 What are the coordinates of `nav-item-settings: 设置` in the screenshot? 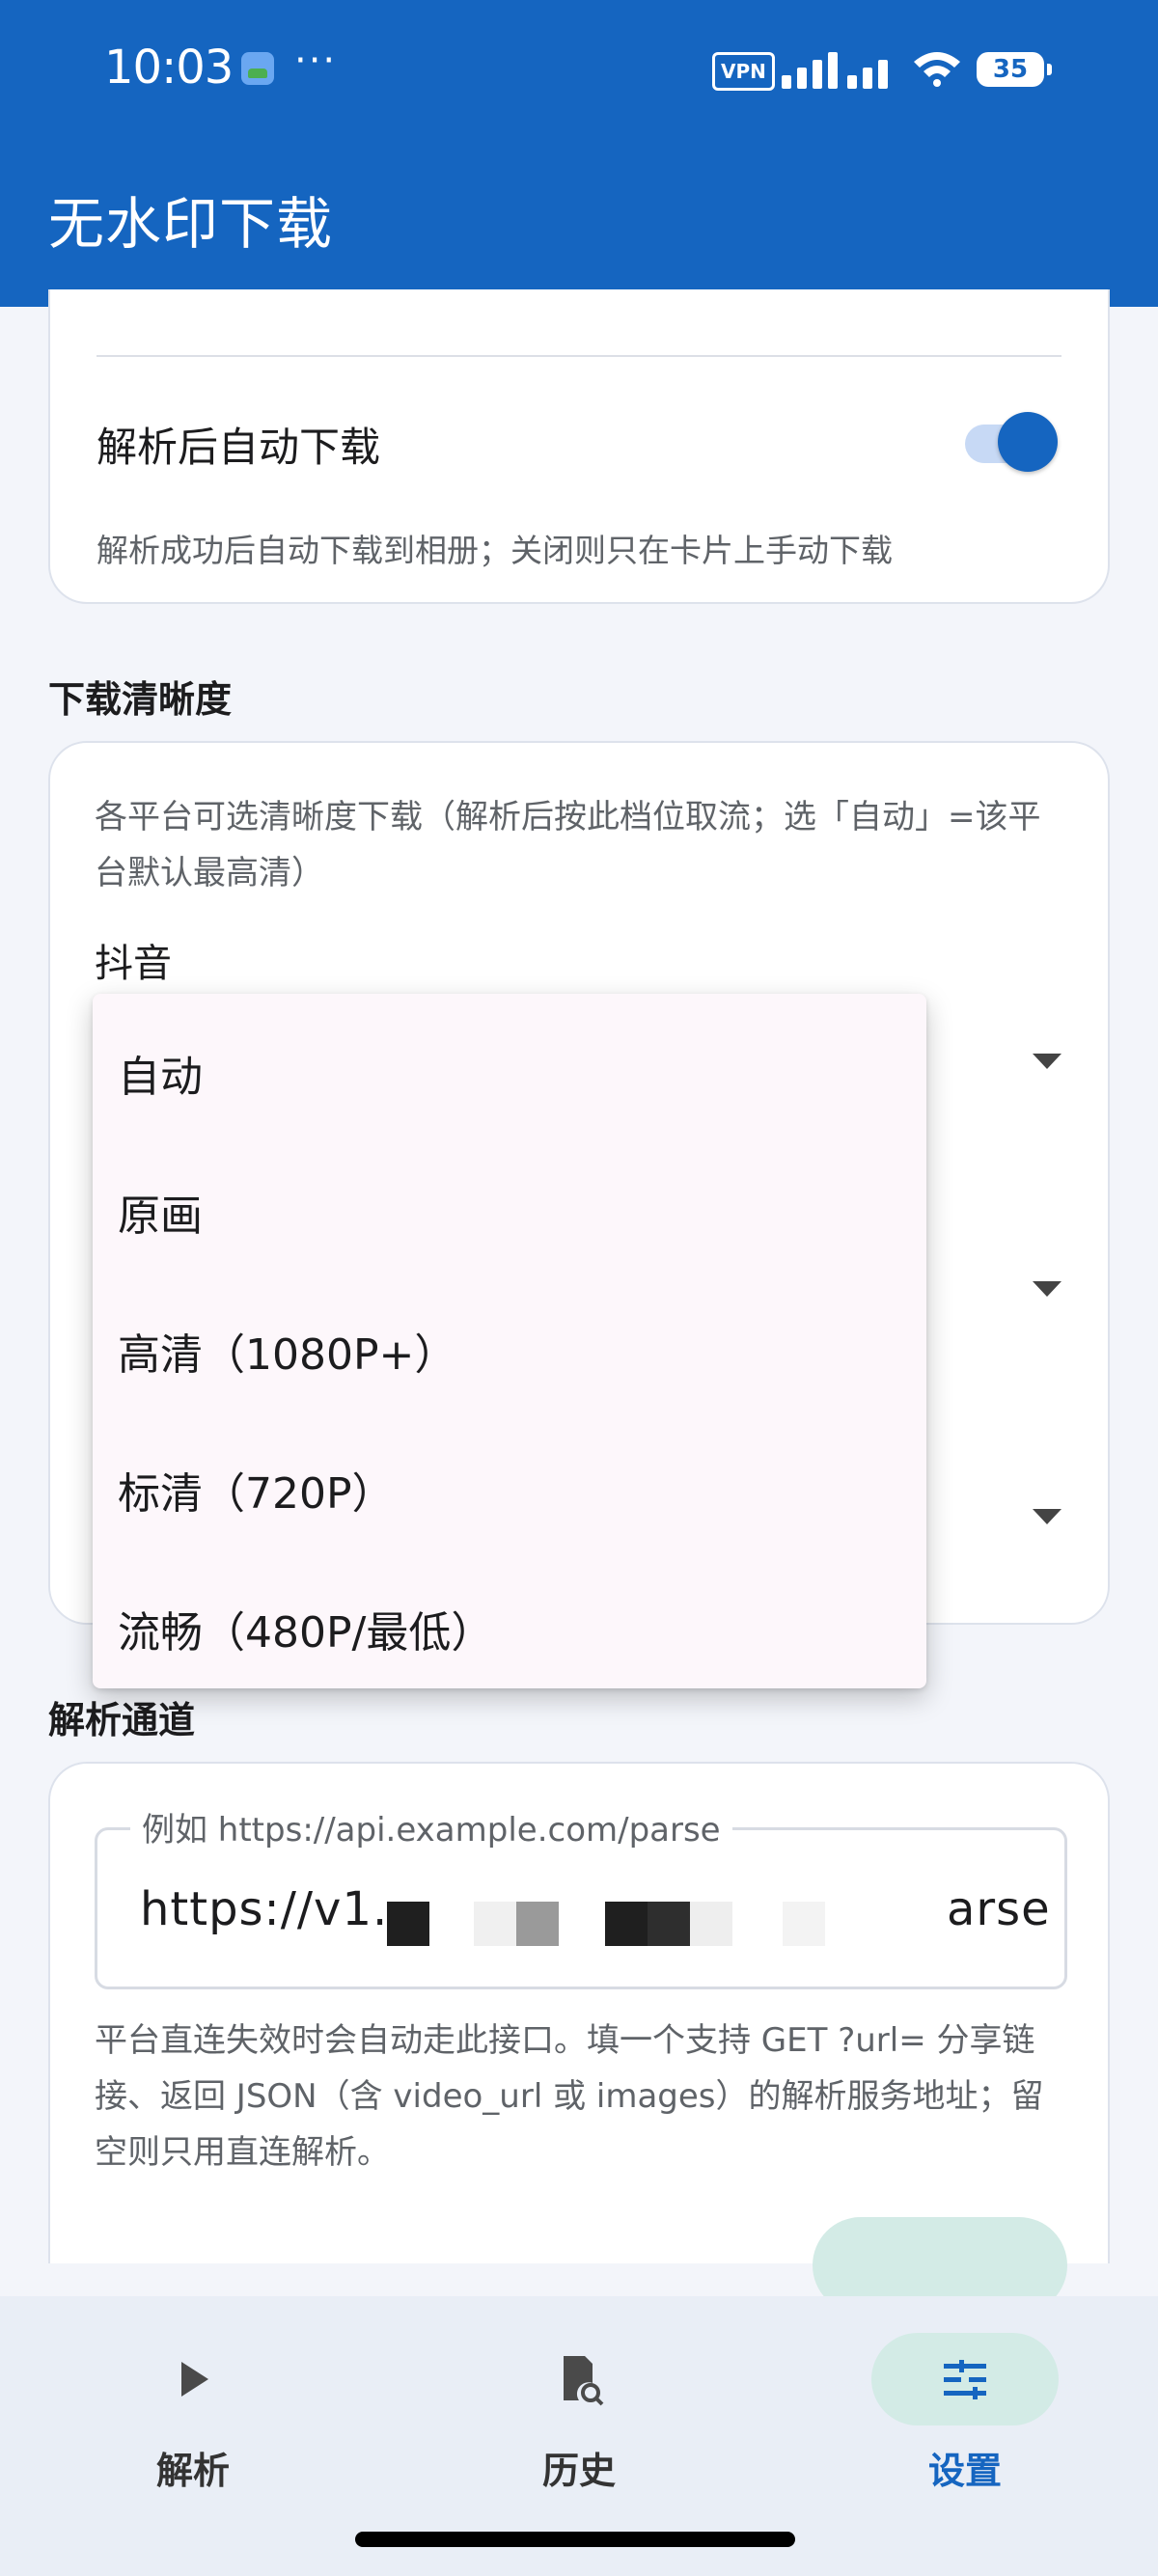 It's located at (965, 2394).